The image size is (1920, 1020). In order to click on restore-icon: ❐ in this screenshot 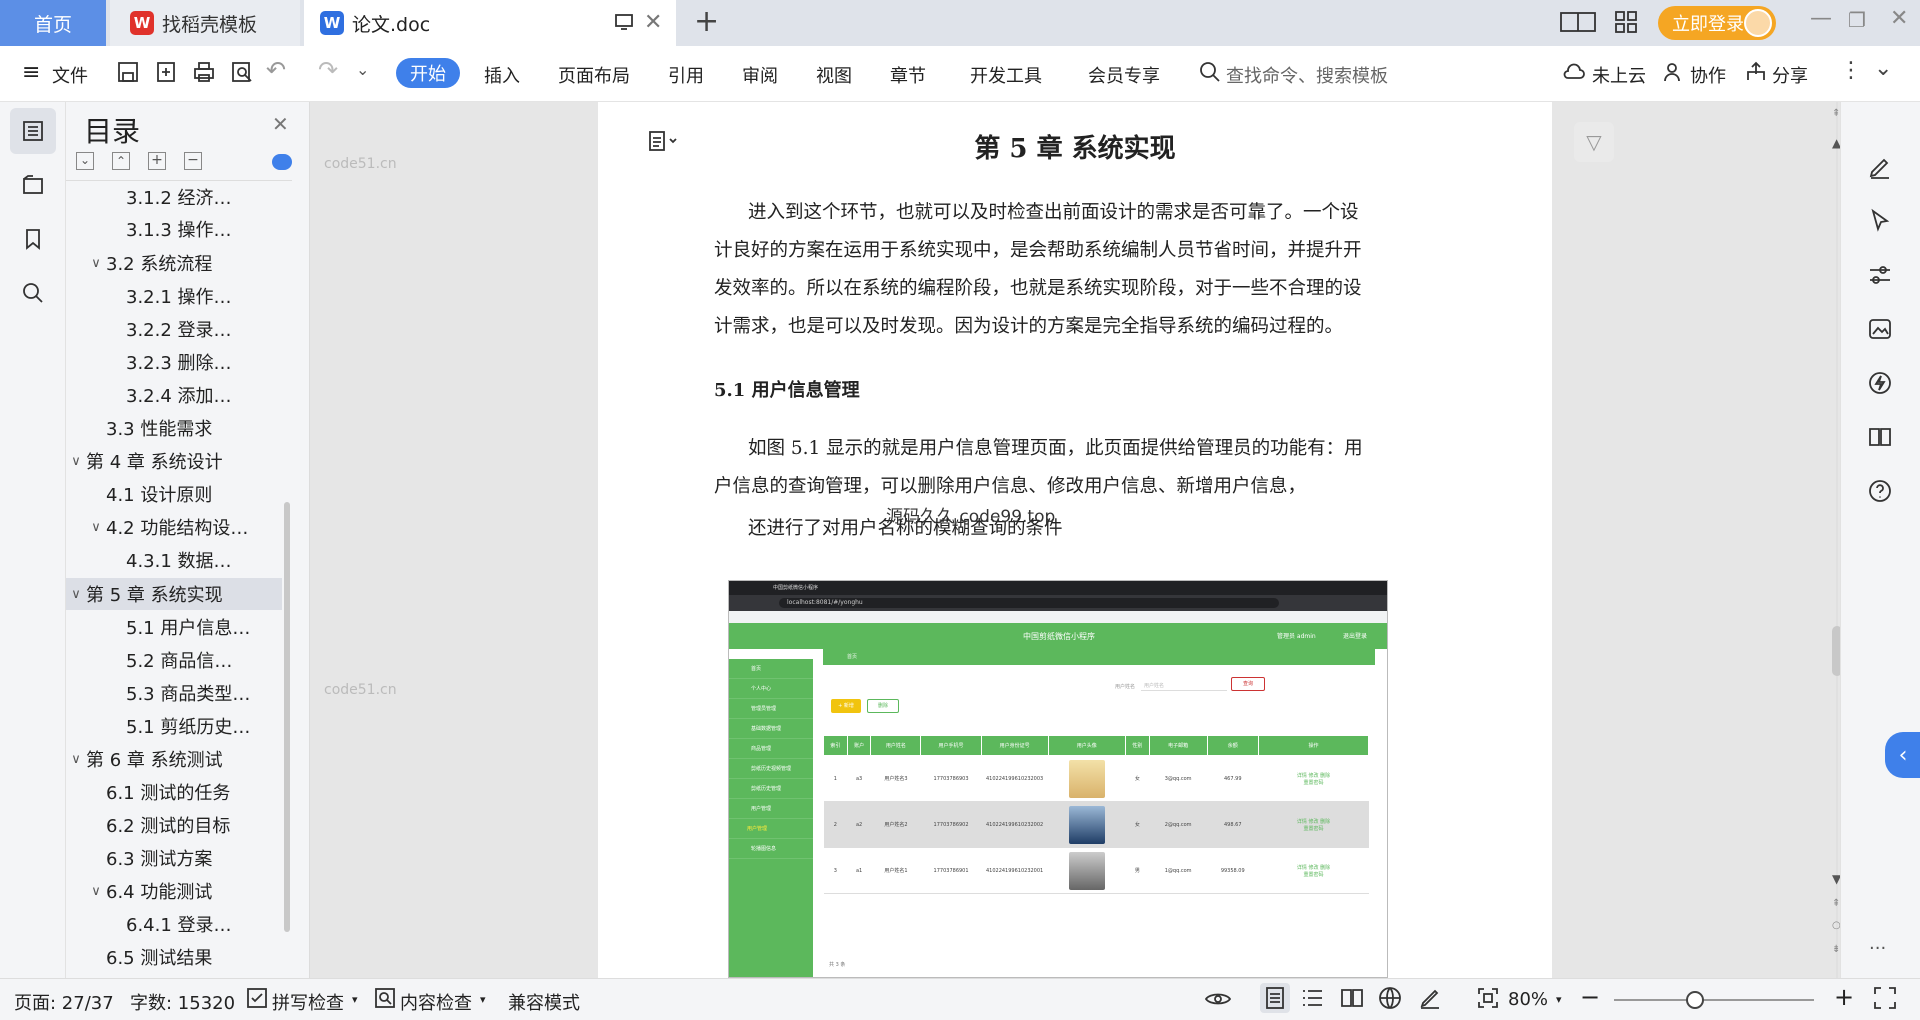, I will do `click(1857, 20)`.